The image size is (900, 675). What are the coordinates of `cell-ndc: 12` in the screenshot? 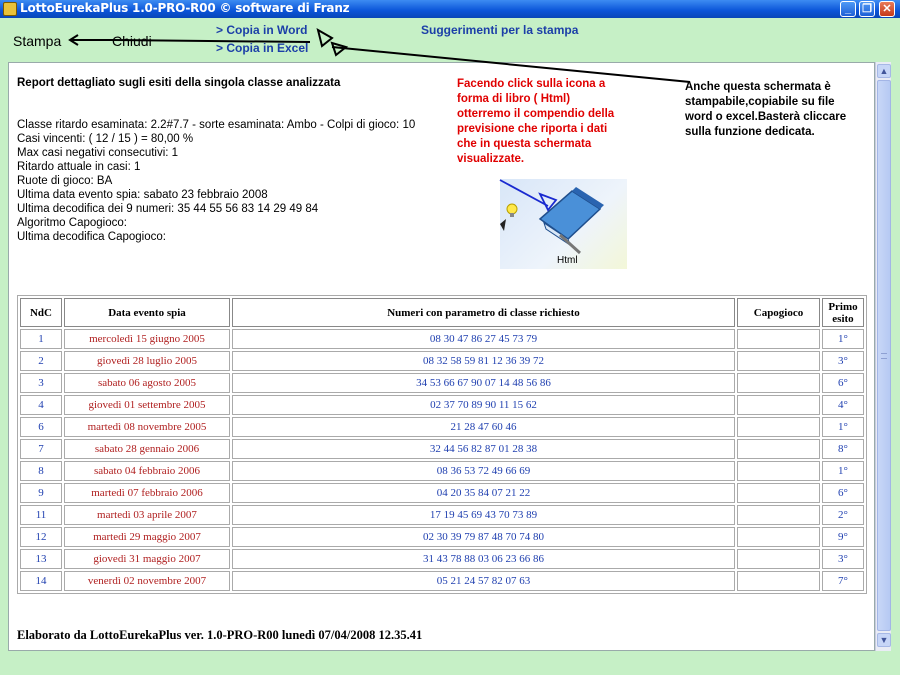 It's located at (41, 537).